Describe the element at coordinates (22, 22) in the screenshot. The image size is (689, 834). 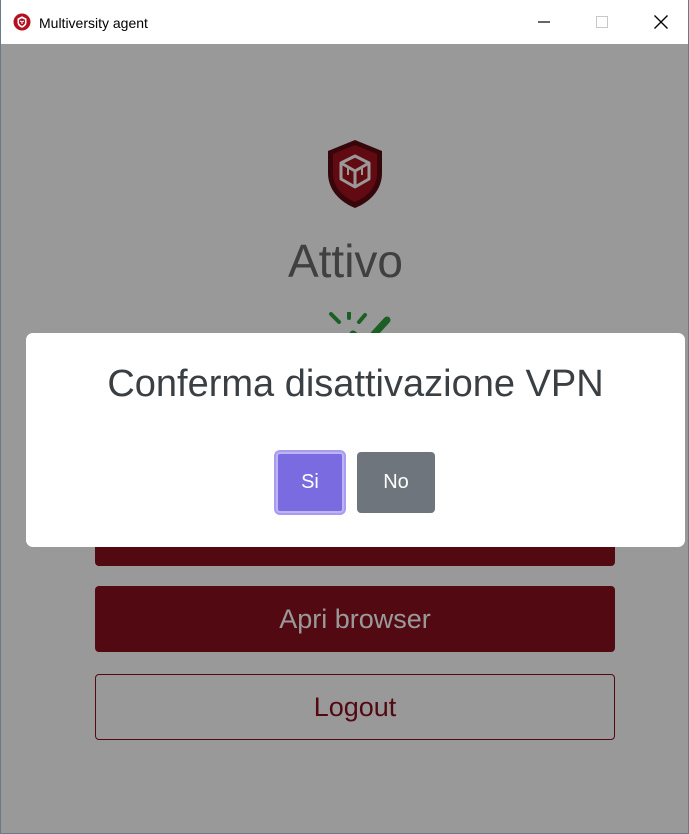
I see `shield-logo-icon` at that location.